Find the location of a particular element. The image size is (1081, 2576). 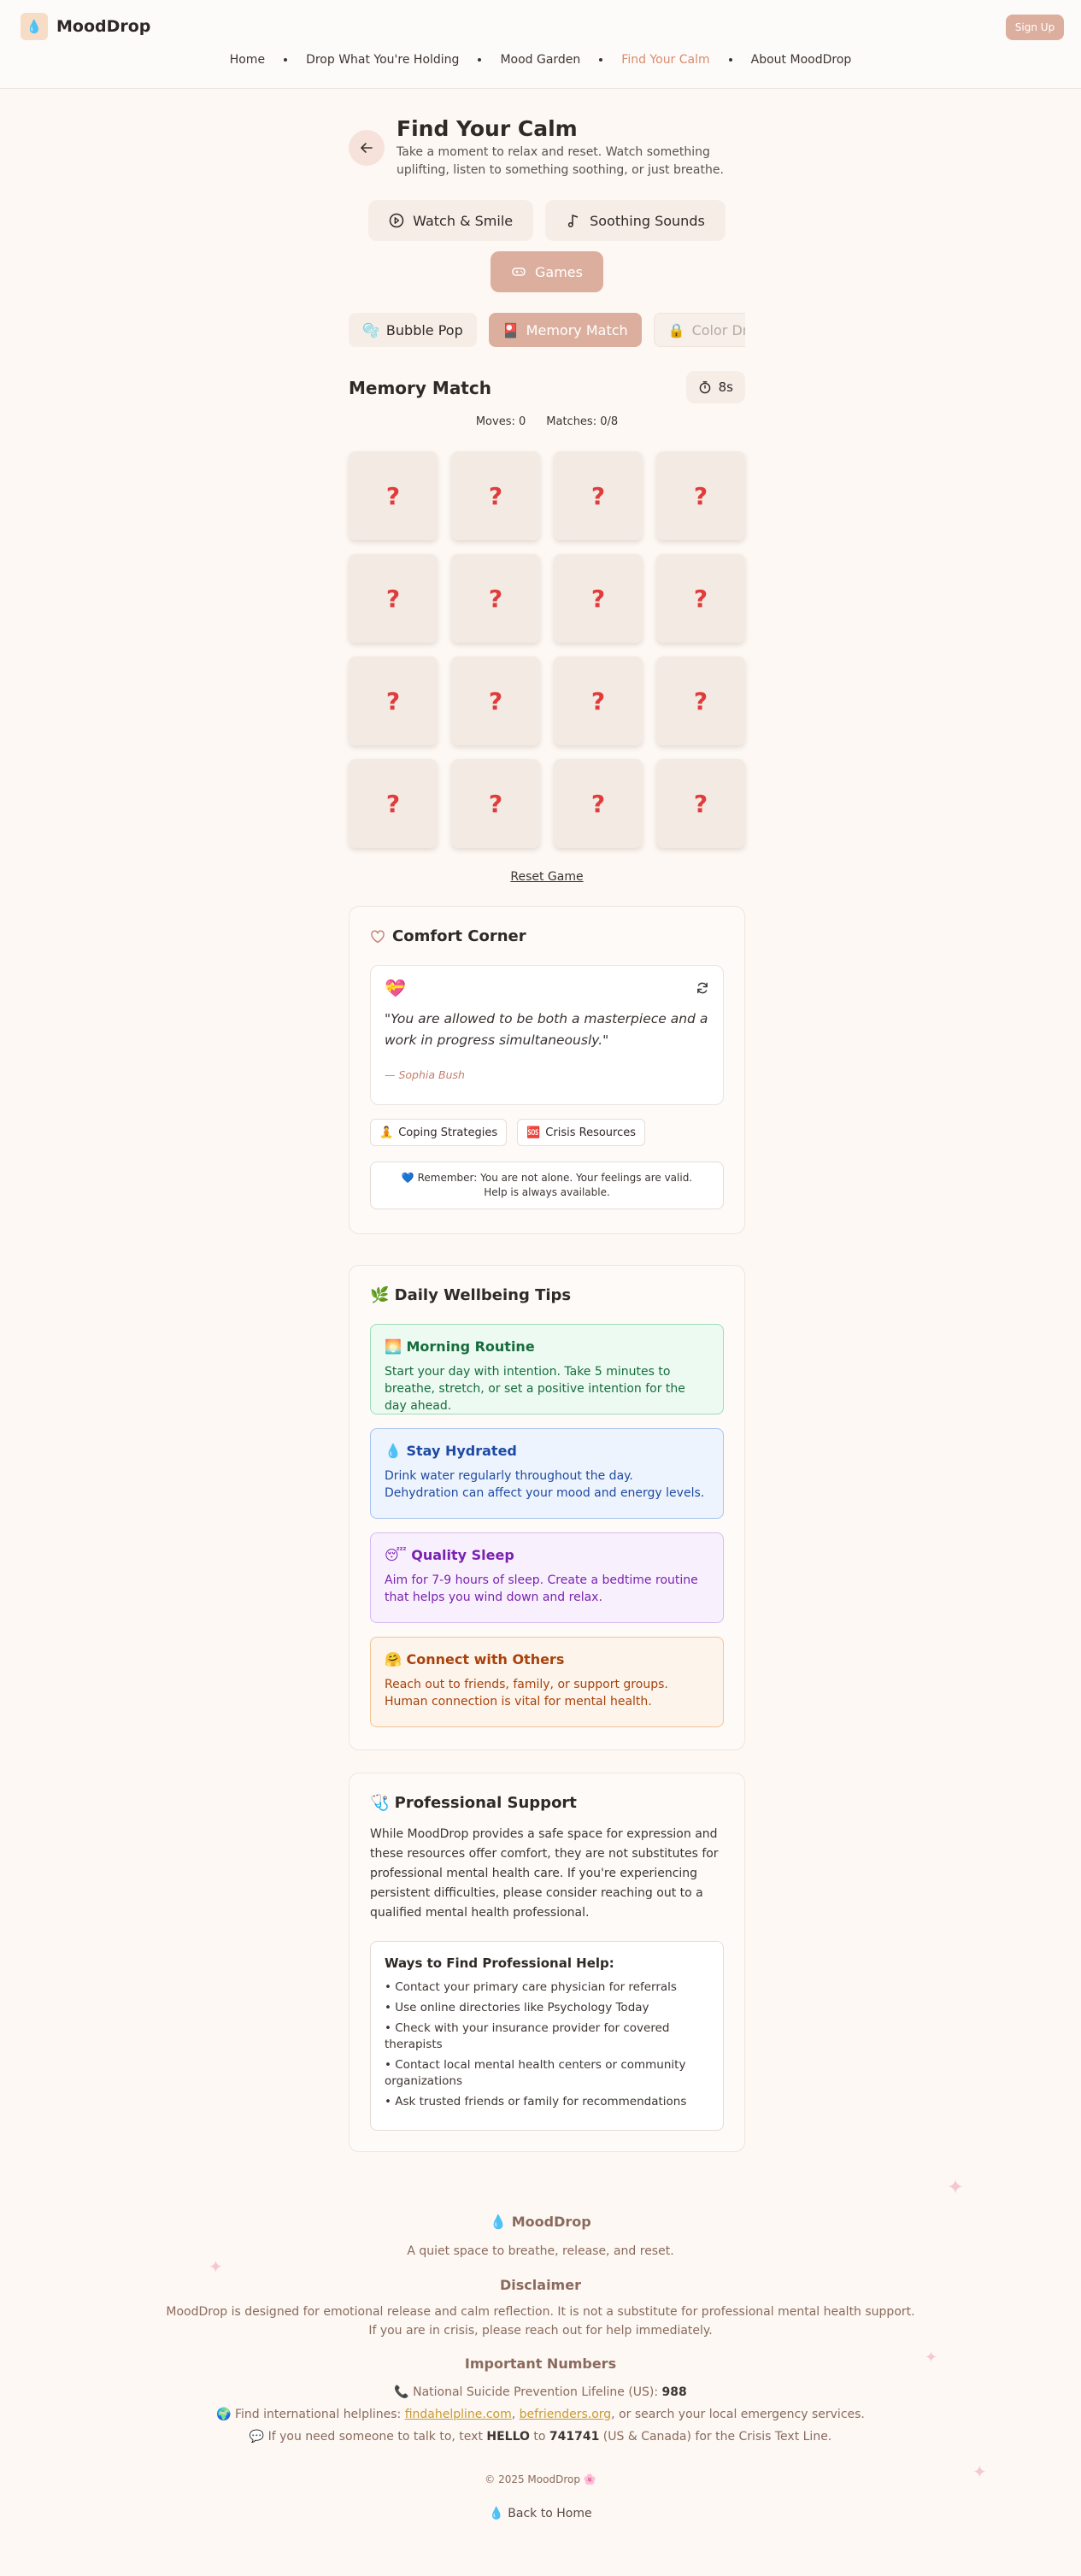

important-numbers-heading: Important Numbers is located at coordinates (540, 2363).